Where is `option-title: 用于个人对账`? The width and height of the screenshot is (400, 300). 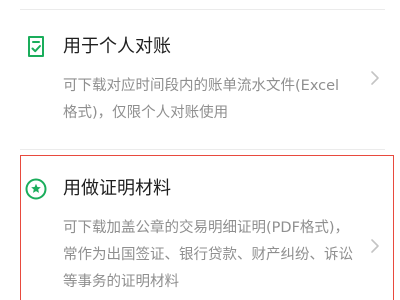
option-title: 用于个人对账 is located at coordinates (117, 46).